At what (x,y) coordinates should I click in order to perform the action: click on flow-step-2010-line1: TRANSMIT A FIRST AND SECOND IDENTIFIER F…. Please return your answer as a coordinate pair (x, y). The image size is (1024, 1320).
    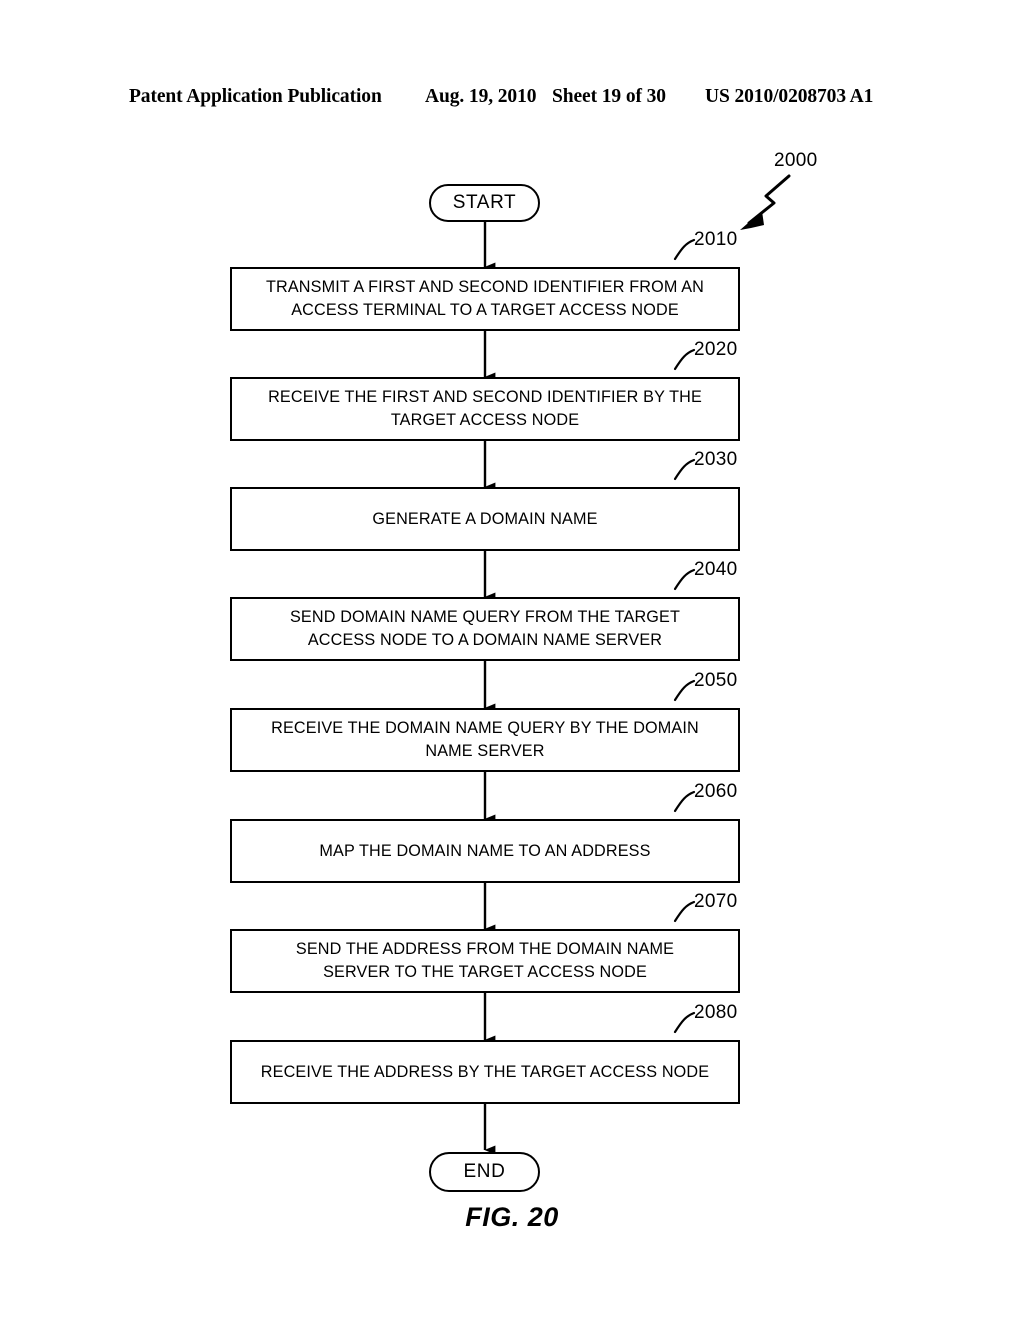
    Looking at the image, I should click on (484, 287).